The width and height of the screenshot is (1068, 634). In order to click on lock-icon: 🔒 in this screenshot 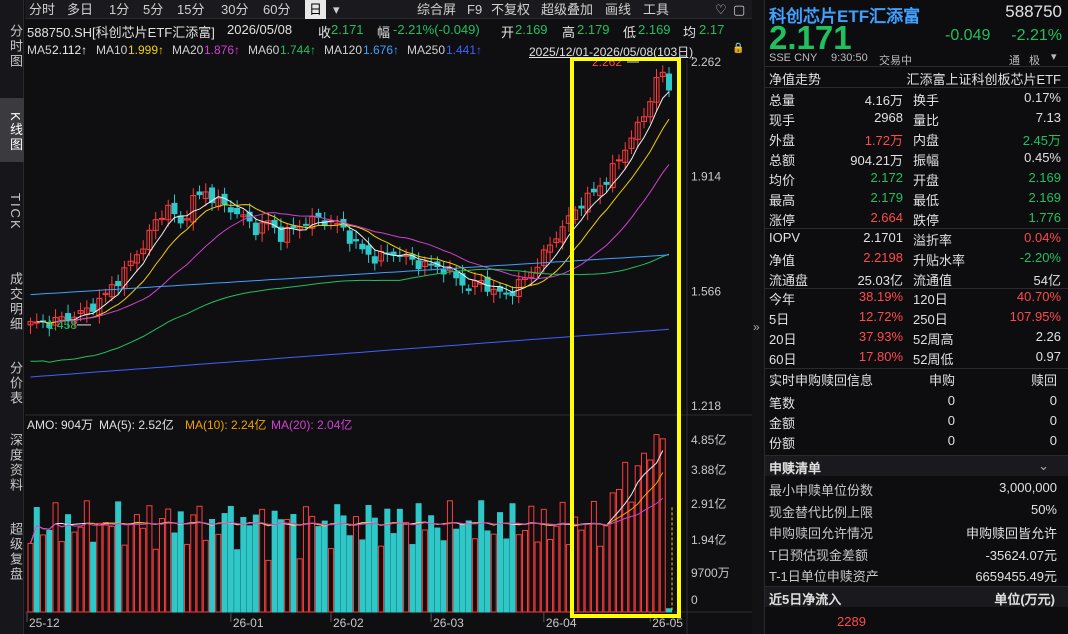, I will do `click(738, 48)`.